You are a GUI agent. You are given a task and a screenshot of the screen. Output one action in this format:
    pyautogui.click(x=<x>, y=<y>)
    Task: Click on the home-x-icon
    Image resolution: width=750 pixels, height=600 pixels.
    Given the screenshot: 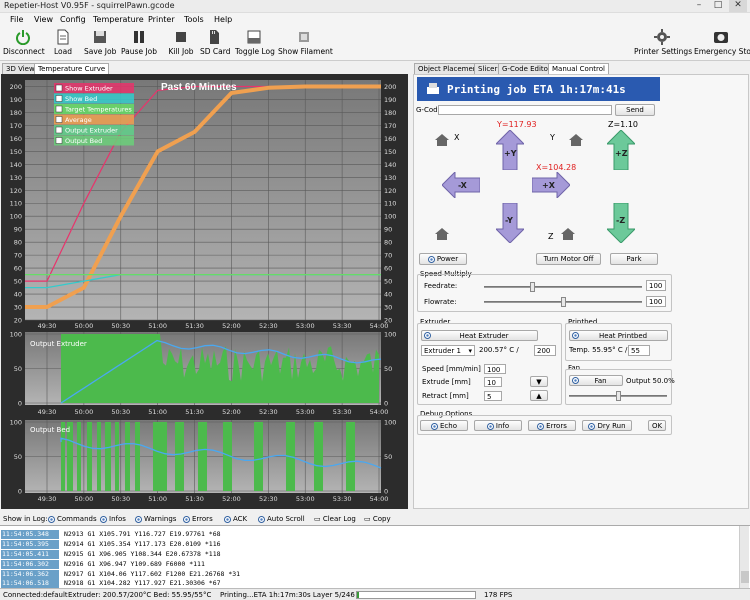 What is the action you would take?
    pyautogui.click(x=442, y=140)
    